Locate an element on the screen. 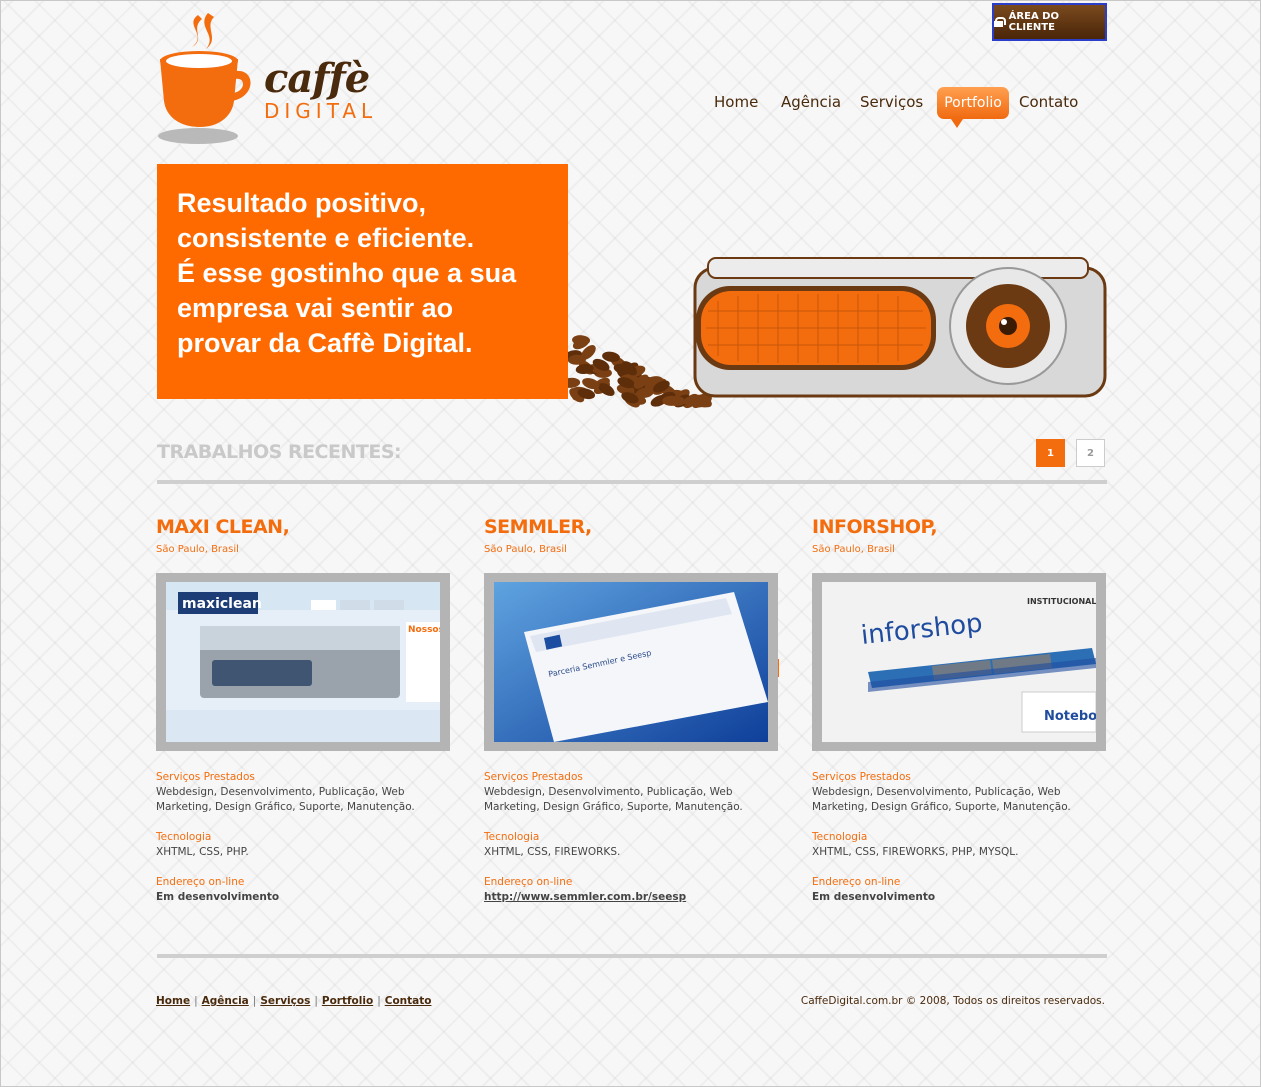 The image size is (1261, 1087). projector-illustration is located at coordinates (837, 333).